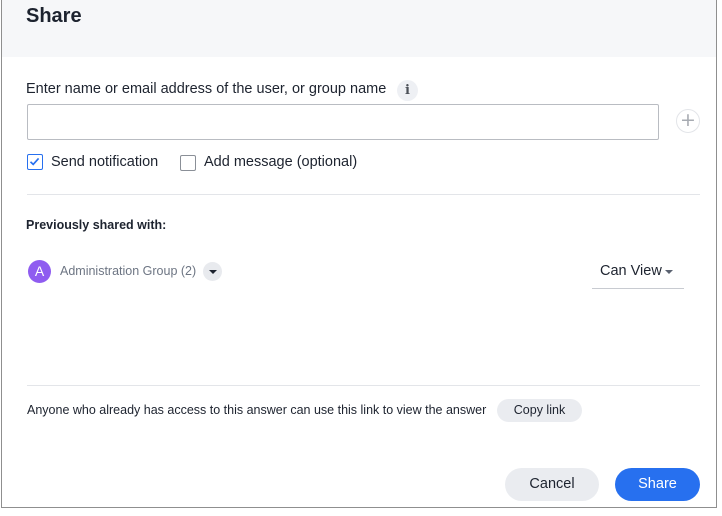  What do you see at coordinates (539, 410) in the screenshot?
I see `copy-link-button: Copy link` at bounding box center [539, 410].